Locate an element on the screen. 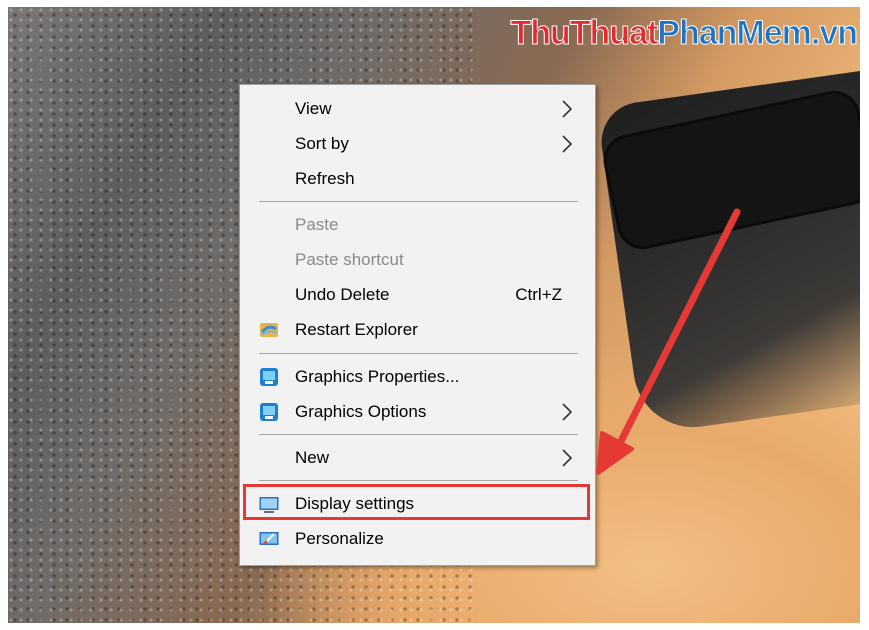 The image size is (869, 630). menu-item-personalize: Personalize is located at coordinates (417, 538).